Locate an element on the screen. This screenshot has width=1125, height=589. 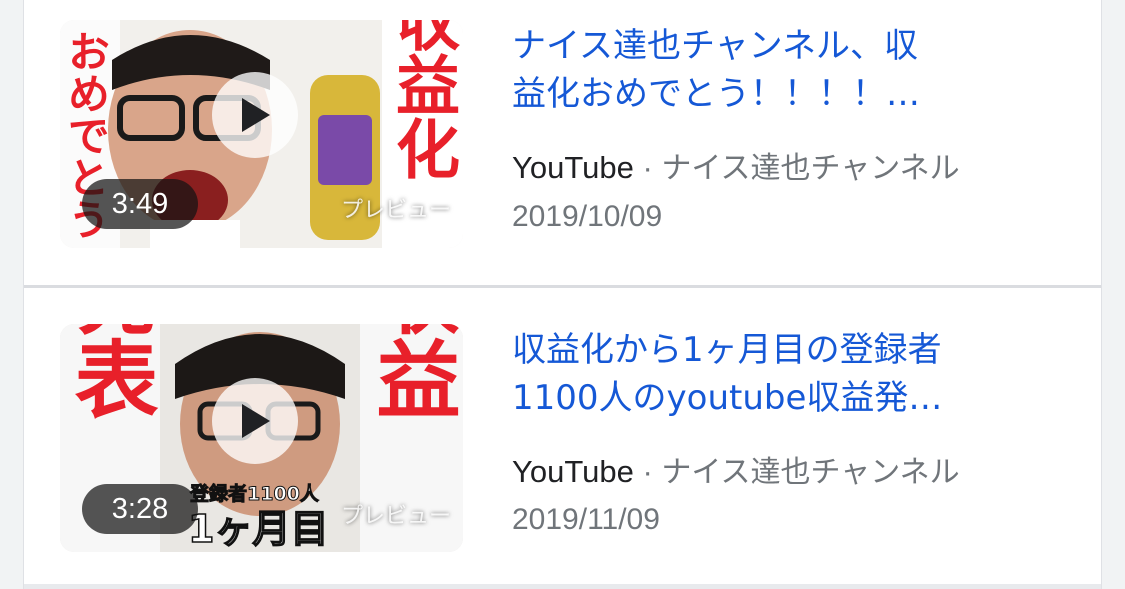
result-meta: YouTube · ナイス達也チャンネル is located at coordinates (792, 469).